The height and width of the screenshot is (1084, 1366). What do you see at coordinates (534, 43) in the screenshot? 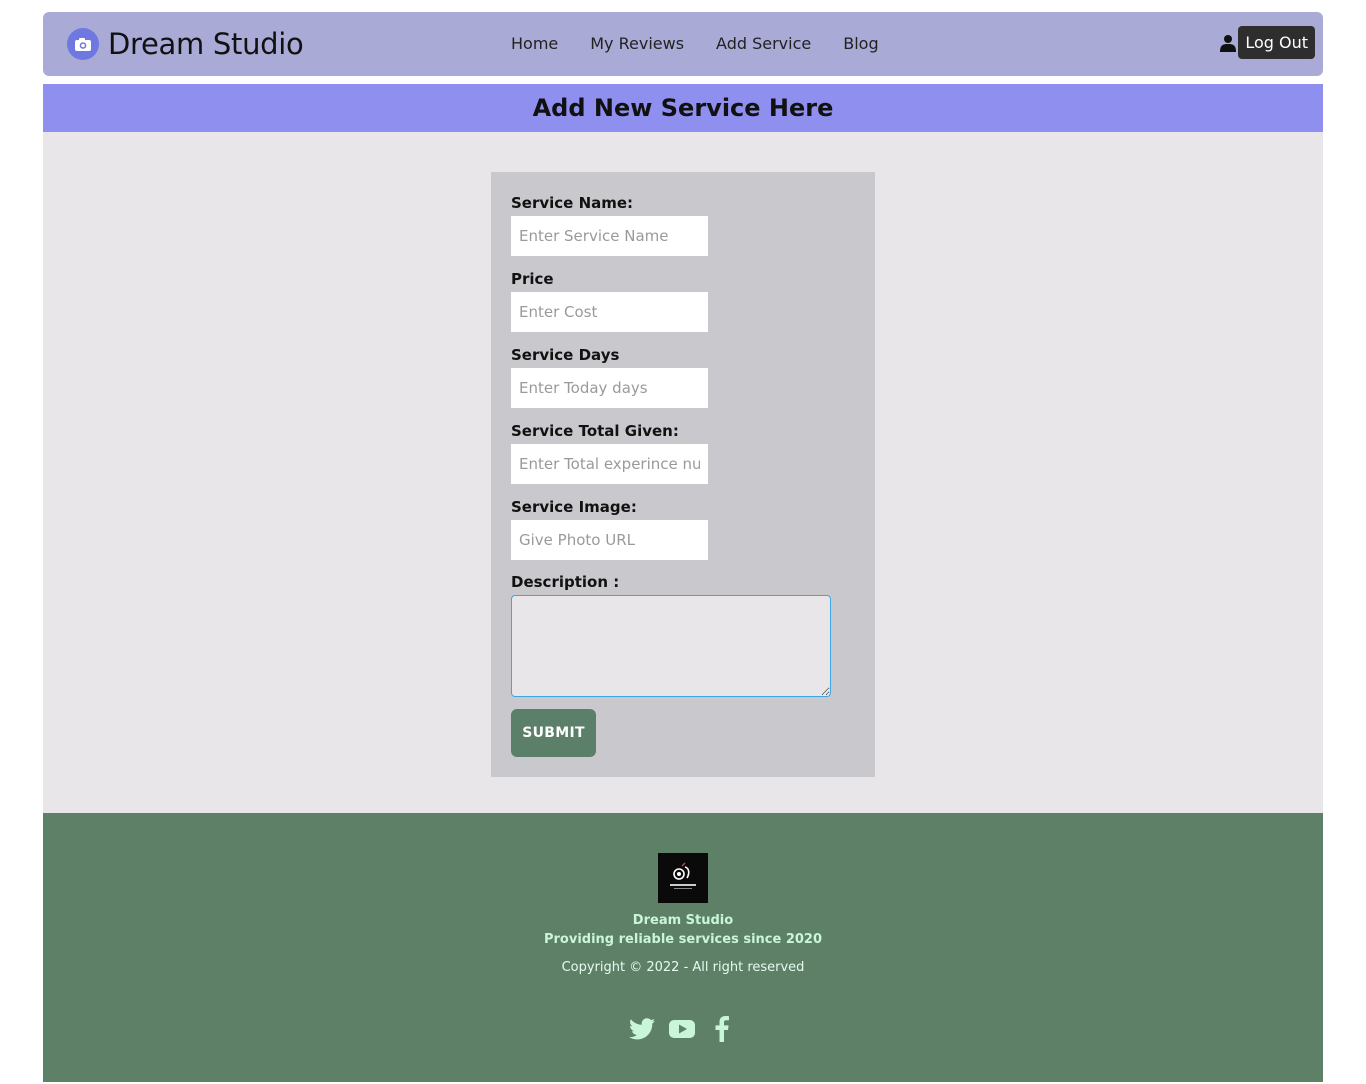
I see `nav-link-home: Home` at bounding box center [534, 43].